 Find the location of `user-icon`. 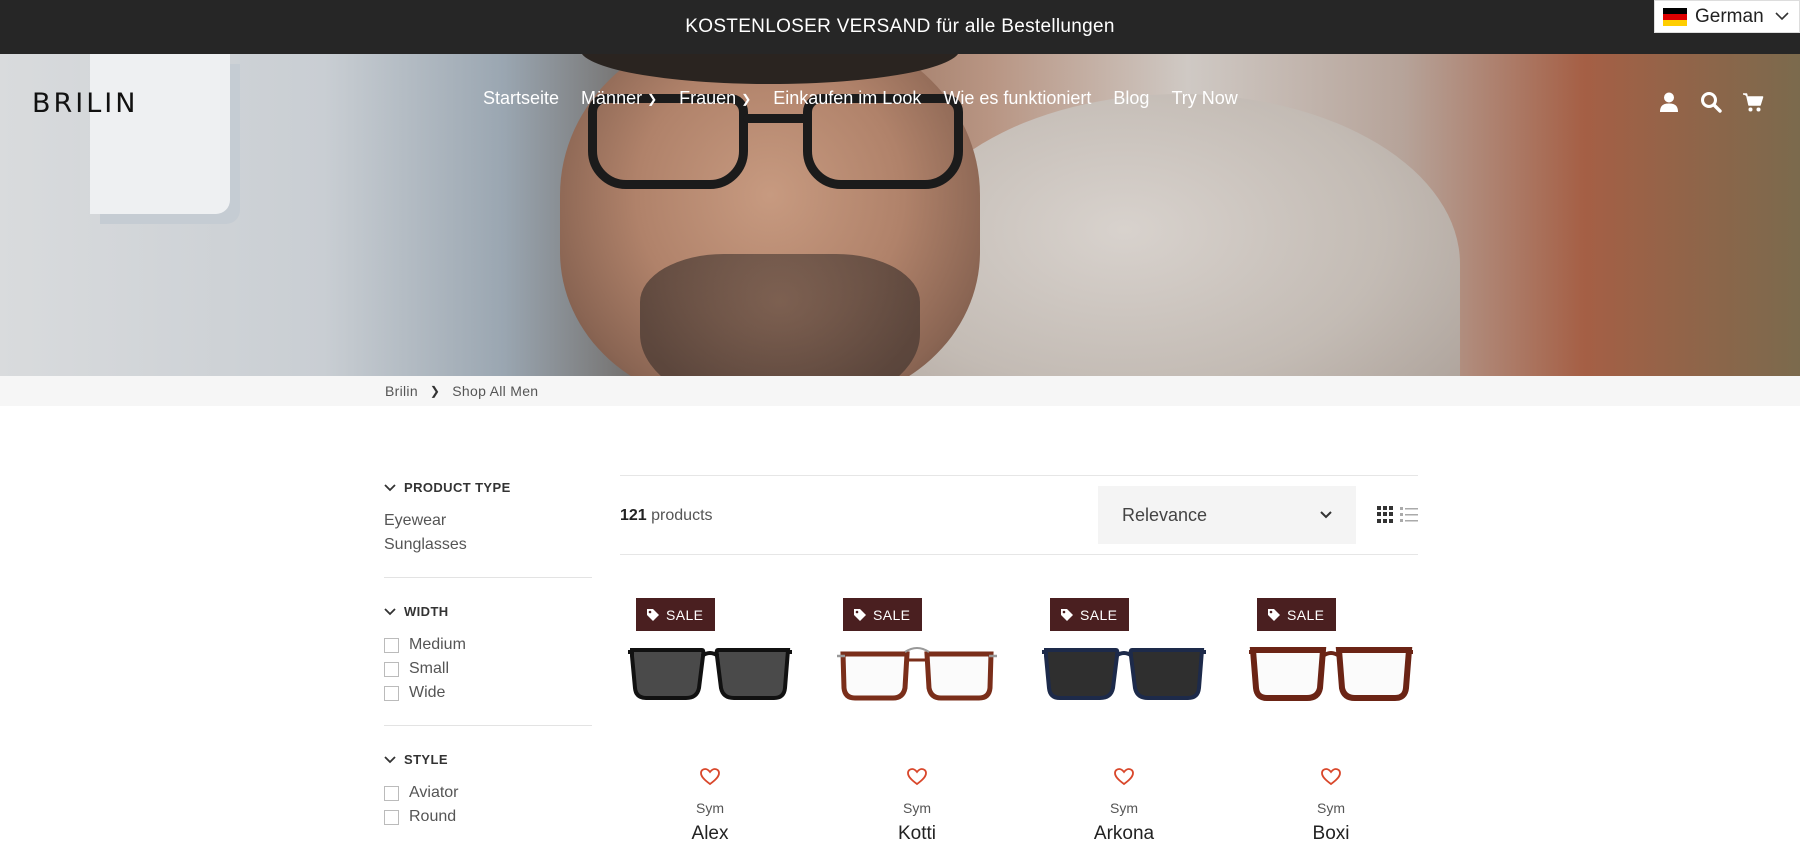

user-icon is located at coordinates (1669, 102).